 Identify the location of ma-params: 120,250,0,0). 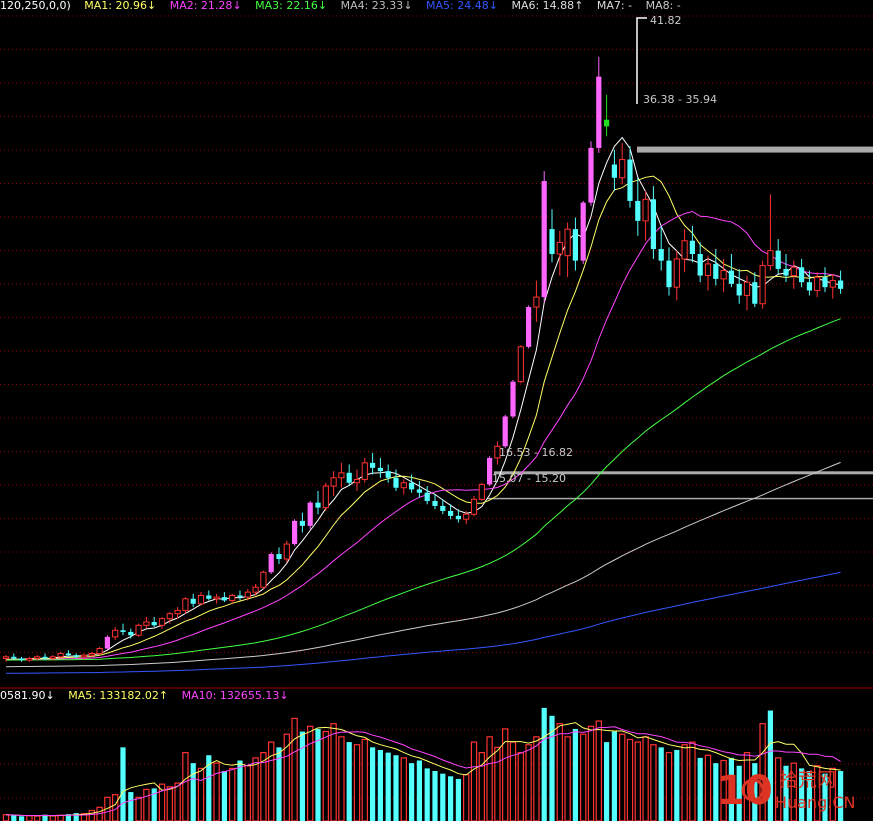
(35, 6).